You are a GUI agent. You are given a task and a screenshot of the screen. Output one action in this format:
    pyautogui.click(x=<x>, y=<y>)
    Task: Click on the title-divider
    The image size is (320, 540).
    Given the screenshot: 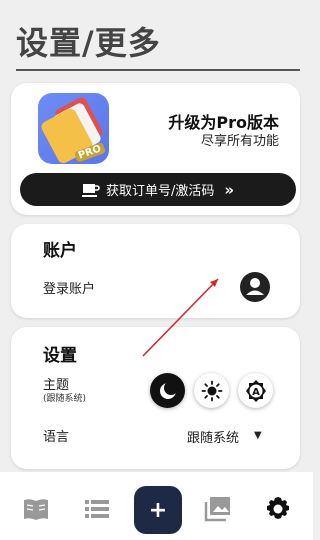 What is the action you would take?
    pyautogui.click(x=158, y=70)
    